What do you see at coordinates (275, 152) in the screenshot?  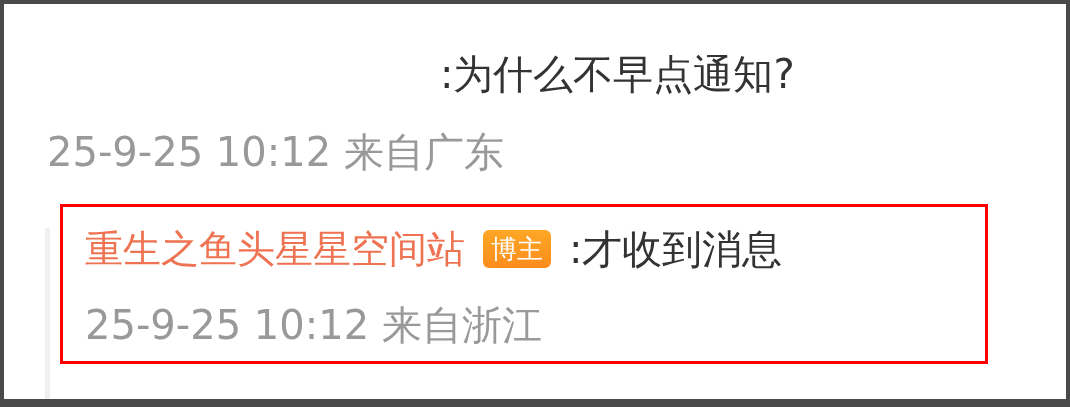 I see `comment-timestamp: 25-9-25 10:12 来自广东` at bounding box center [275, 152].